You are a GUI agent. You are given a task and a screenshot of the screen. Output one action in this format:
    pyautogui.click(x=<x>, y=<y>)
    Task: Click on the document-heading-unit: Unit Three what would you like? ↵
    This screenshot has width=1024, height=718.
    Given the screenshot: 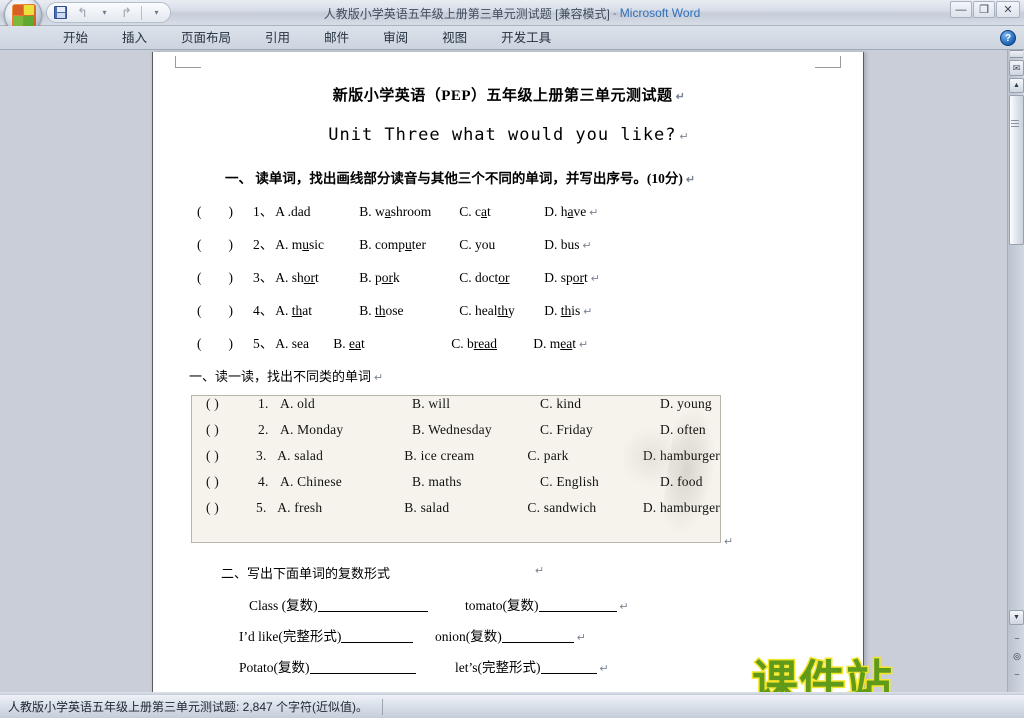 What is the action you would take?
    pyautogui.click(x=509, y=135)
    